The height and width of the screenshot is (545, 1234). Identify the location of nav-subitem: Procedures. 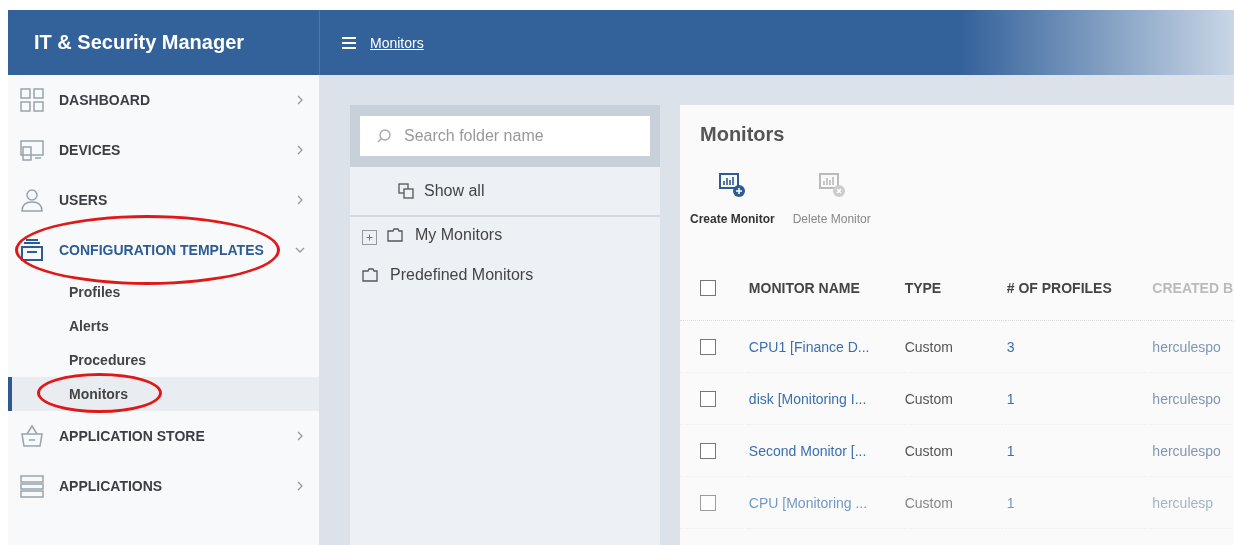
(163, 360).